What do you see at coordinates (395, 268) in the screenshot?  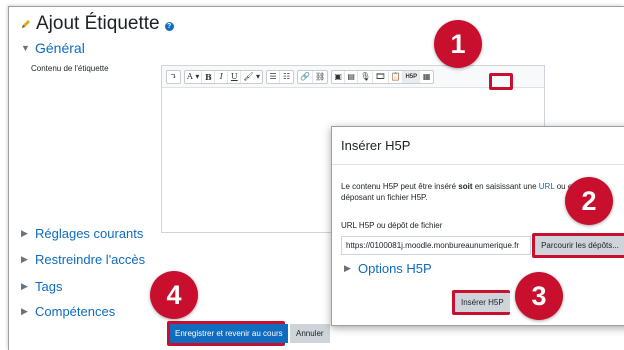 I see `options-h5p-label: Options H5P` at bounding box center [395, 268].